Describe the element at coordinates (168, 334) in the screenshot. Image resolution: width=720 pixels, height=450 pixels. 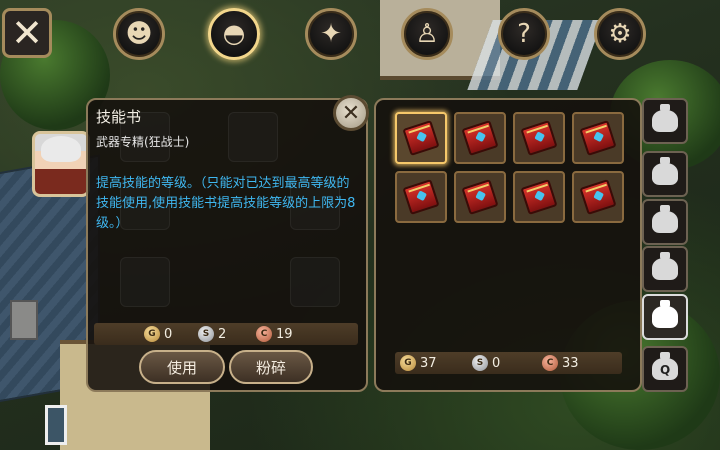
I see `item-price-gold: 0` at that location.